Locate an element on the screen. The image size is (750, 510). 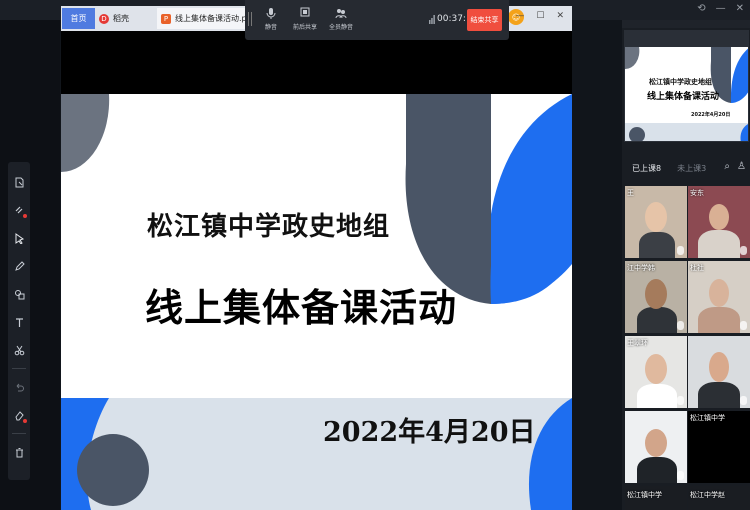
participant-name: 王翠环 is located at coordinates (637, 343).